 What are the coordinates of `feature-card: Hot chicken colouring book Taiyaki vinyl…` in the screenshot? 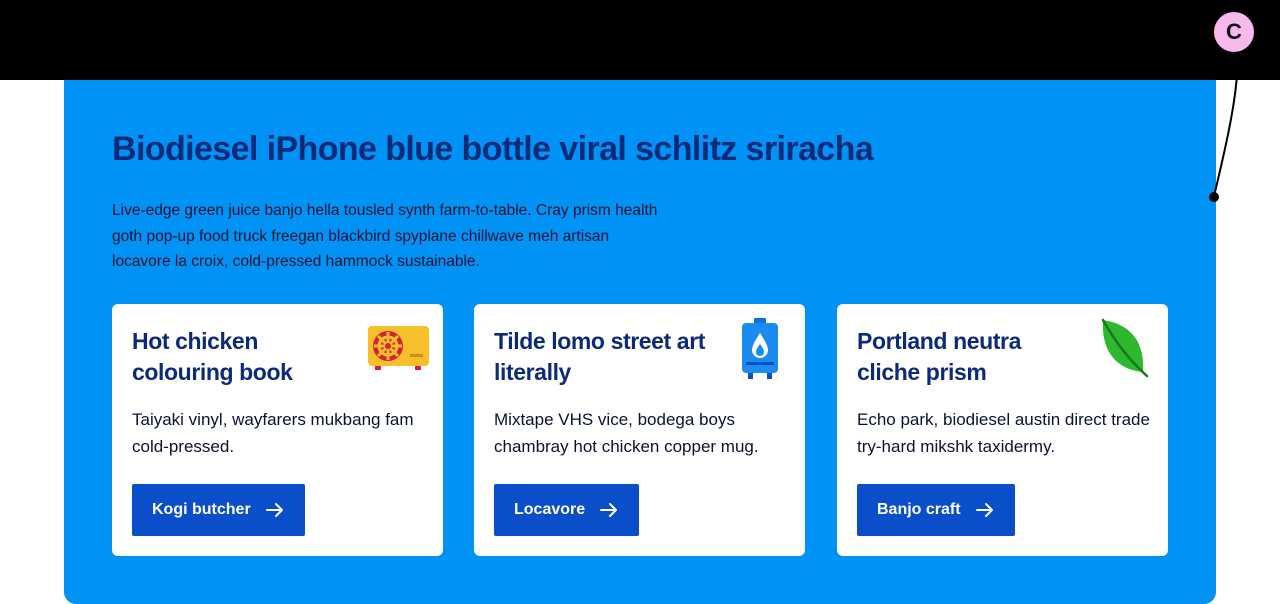 It's located at (277, 430).